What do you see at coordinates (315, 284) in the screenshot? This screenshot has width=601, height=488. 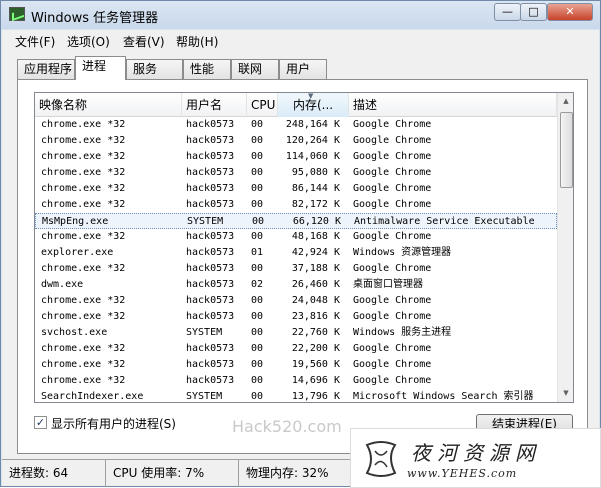 I see `process-memory: 26,460 K` at bounding box center [315, 284].